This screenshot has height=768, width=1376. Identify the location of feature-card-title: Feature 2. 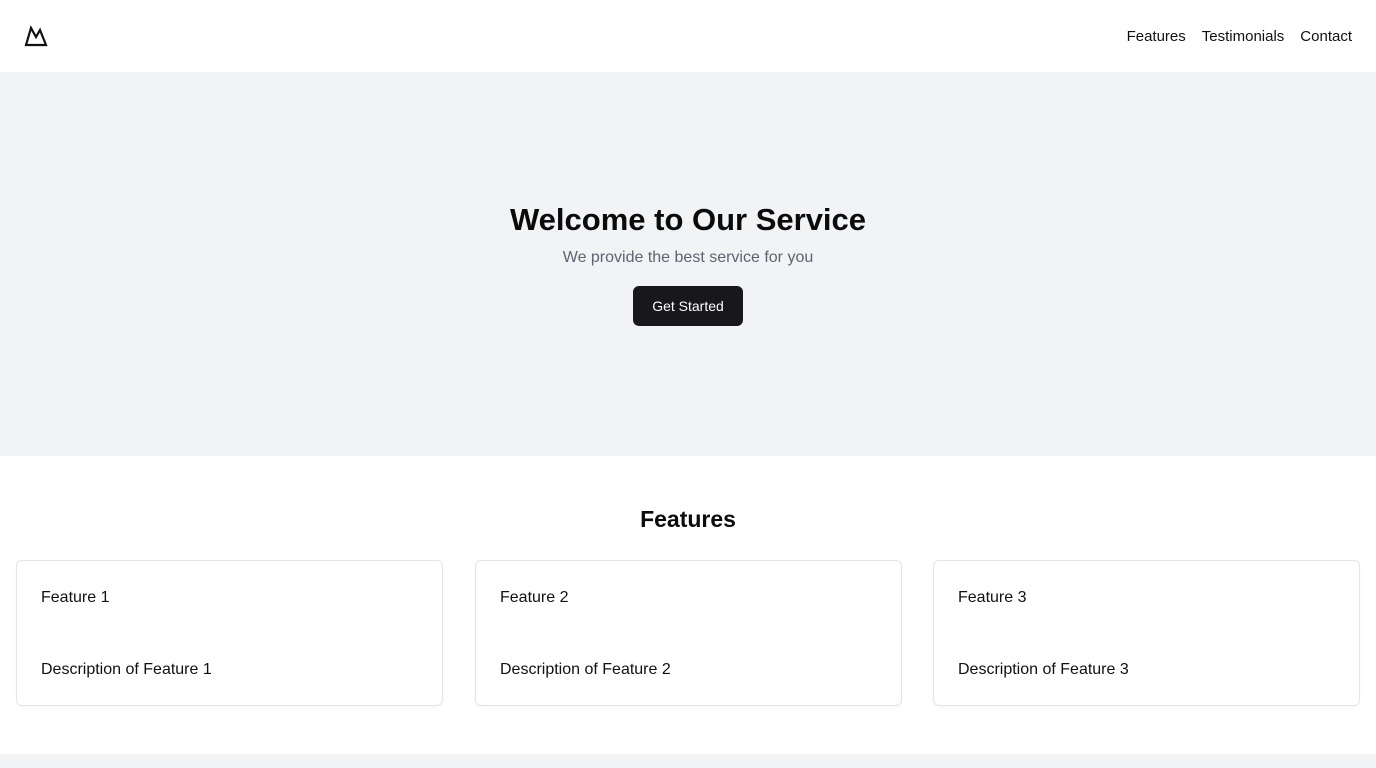
(534, 597).